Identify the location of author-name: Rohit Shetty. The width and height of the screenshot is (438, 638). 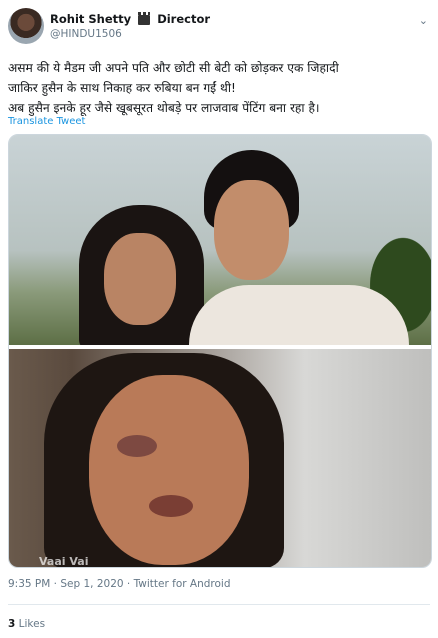
(90, 19).